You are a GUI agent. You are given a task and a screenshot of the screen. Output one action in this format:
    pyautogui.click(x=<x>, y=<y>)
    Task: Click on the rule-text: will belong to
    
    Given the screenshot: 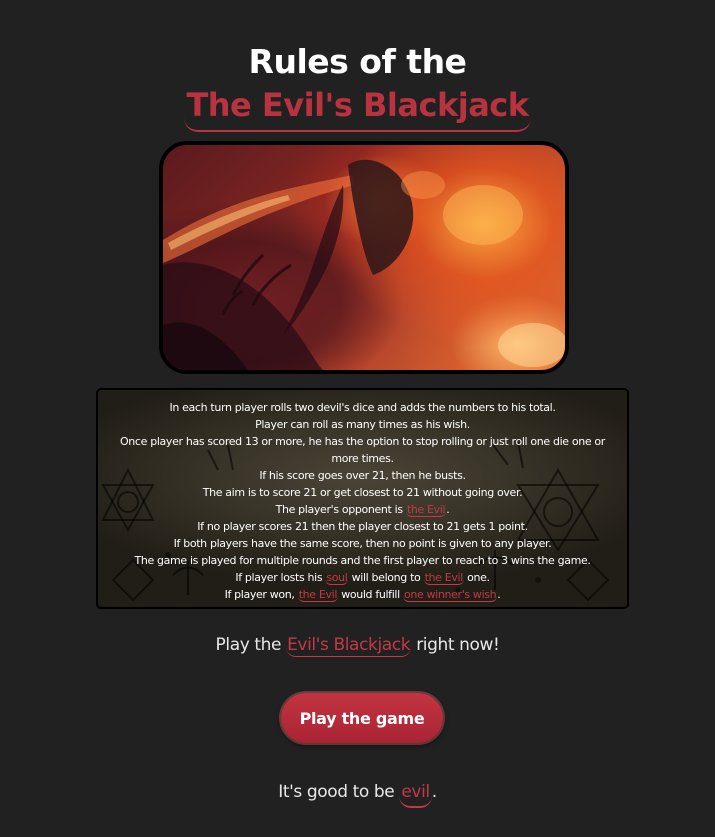 What is the action you would take?
    pyautogui.click(x=386, y=577)
    